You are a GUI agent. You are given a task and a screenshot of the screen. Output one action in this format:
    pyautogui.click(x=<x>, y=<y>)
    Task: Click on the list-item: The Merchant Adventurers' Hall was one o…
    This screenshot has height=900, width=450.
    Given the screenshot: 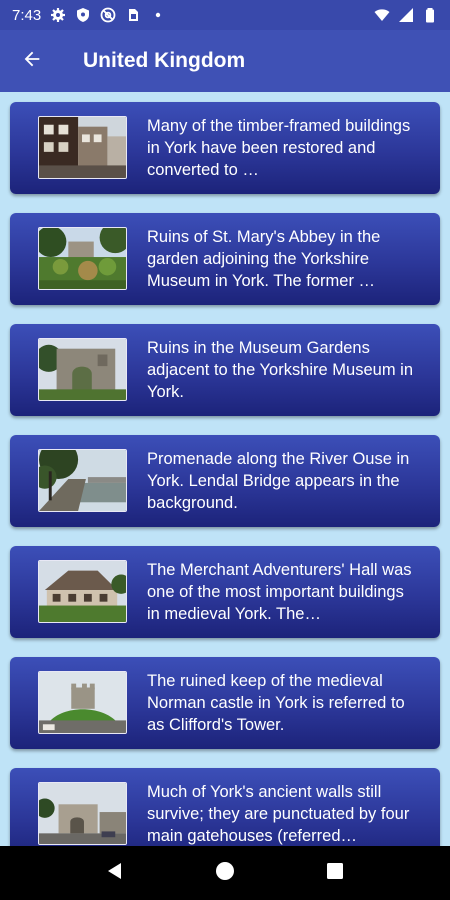 What is the action you would take?
    pyautogui.click(x=225, y=592)
    